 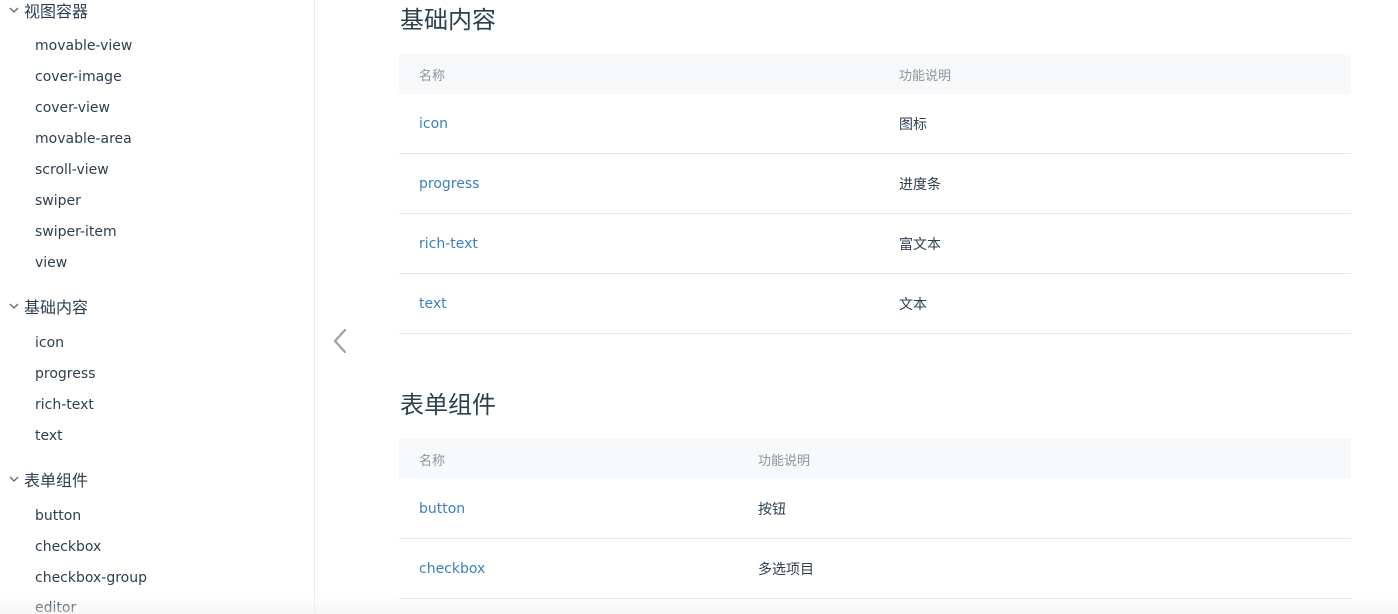 I want to click on sidebar-item-swiper: swiper, so click(x=58, y=201).